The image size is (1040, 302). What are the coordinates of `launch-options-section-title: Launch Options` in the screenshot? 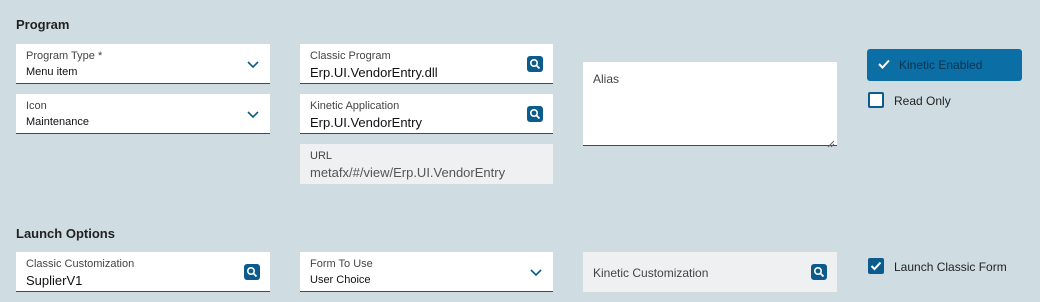 It's located at (65, 233).